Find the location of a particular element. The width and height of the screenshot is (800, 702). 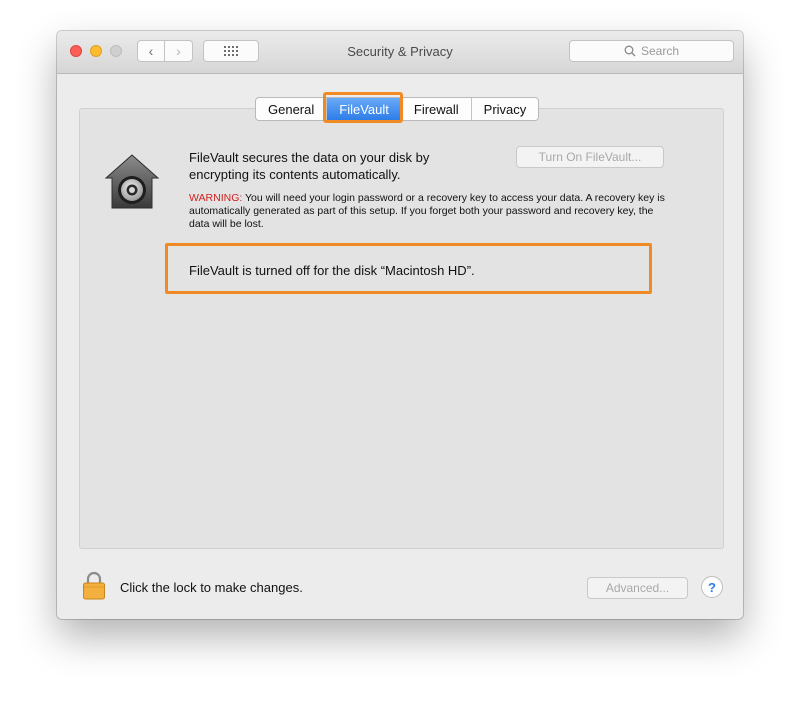

help-button: ? is located at coordinates (712, 587).